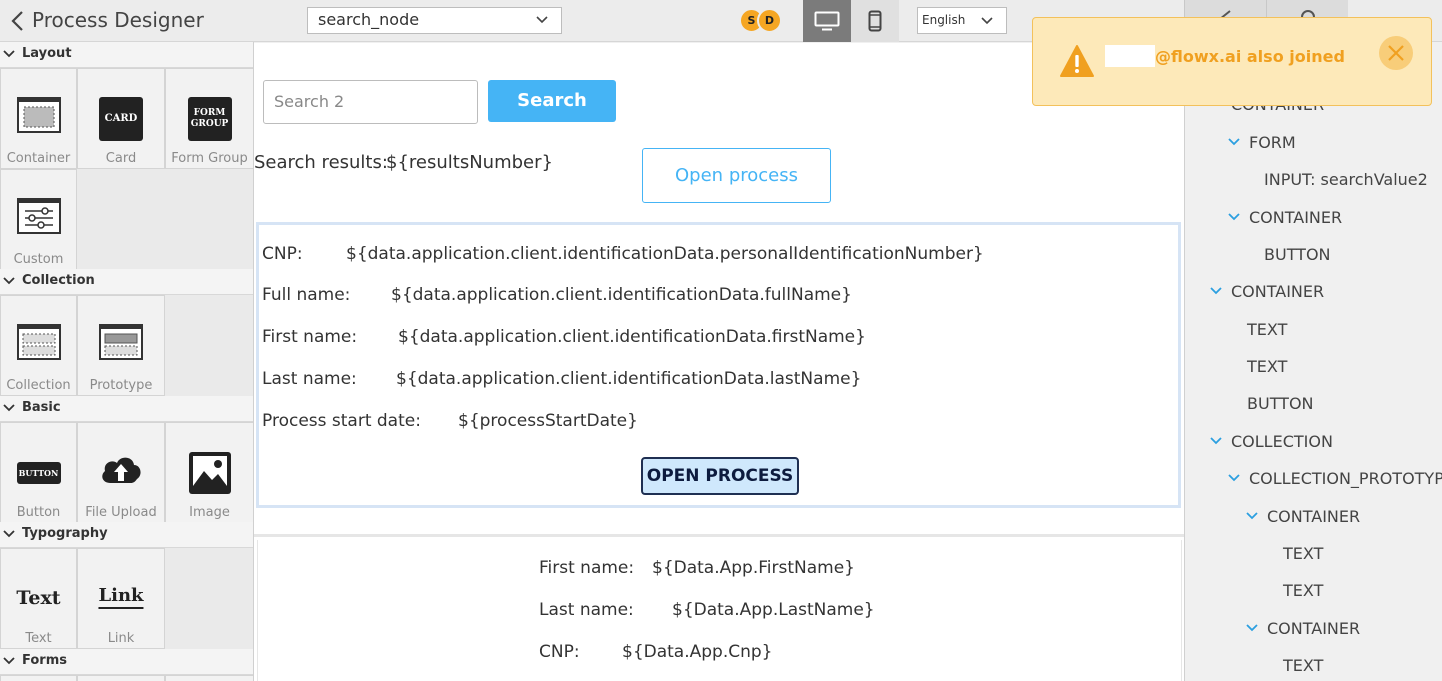 The image size is (1442, 681). Describe the element at coordinates (121, 118) in the screenshot. I see `palette-tile-card: CARD Card` at that location.